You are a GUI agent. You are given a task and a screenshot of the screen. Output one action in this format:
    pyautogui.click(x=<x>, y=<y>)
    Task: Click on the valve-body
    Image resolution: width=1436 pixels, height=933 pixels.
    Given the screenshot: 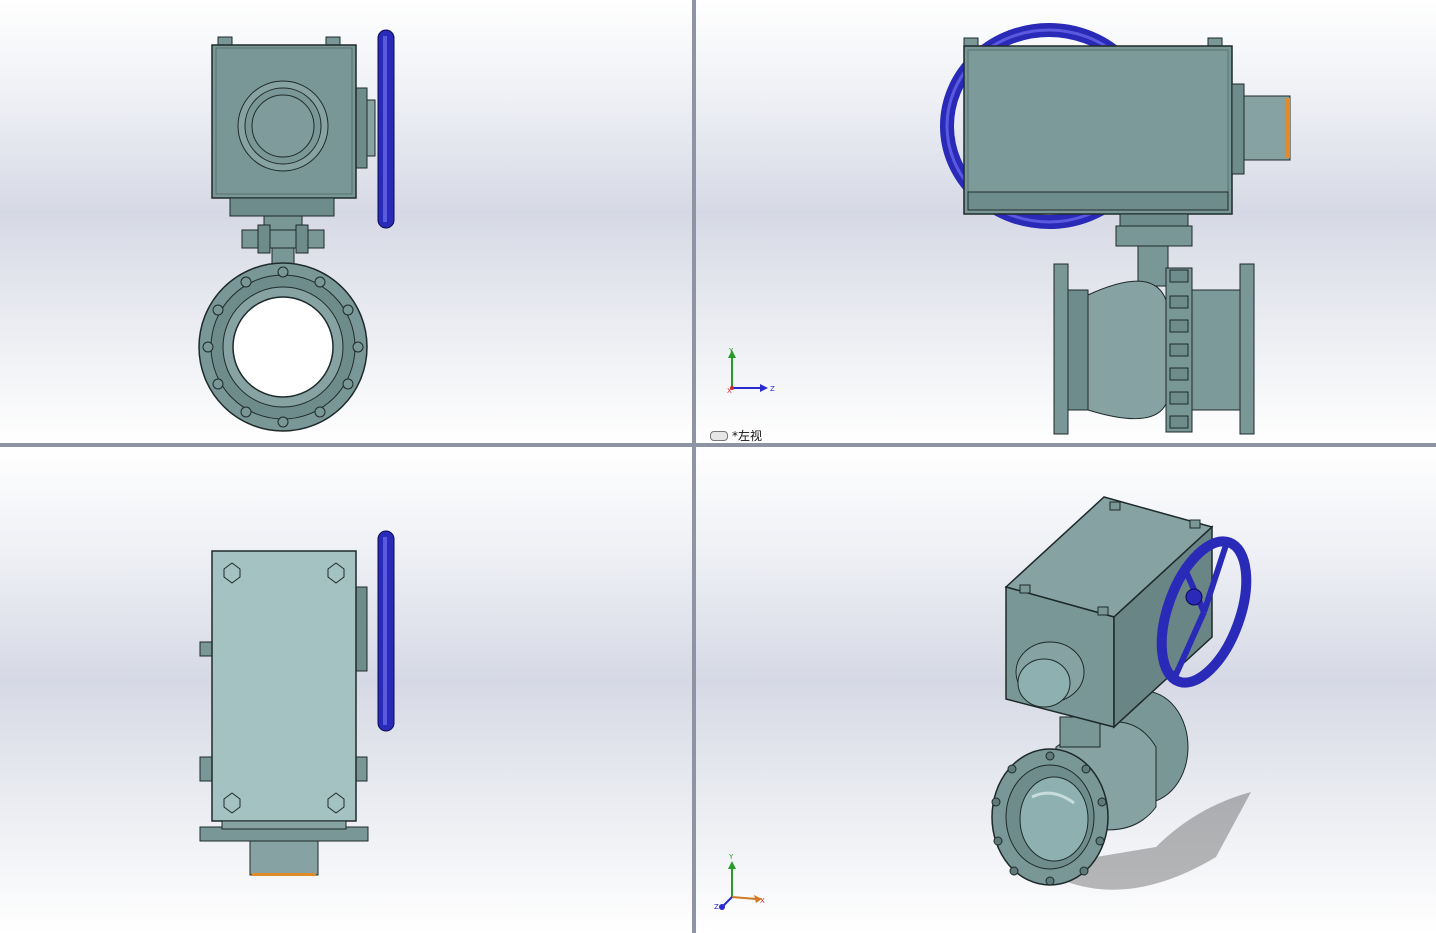 What is the action you would take?
    pyautogui.click(x=1127, y=350)
    